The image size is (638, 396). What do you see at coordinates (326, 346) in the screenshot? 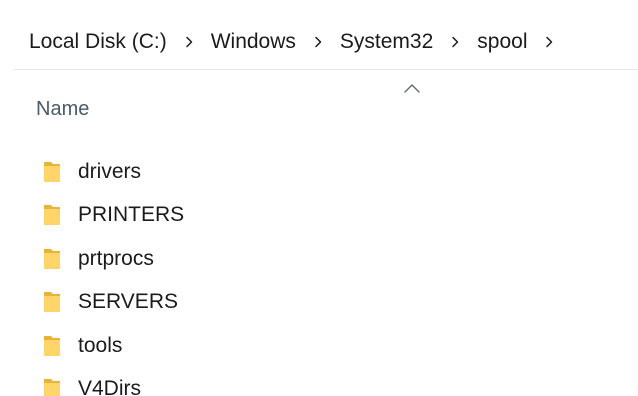
I see `list-item: tools` at bounding box center [326, 346].